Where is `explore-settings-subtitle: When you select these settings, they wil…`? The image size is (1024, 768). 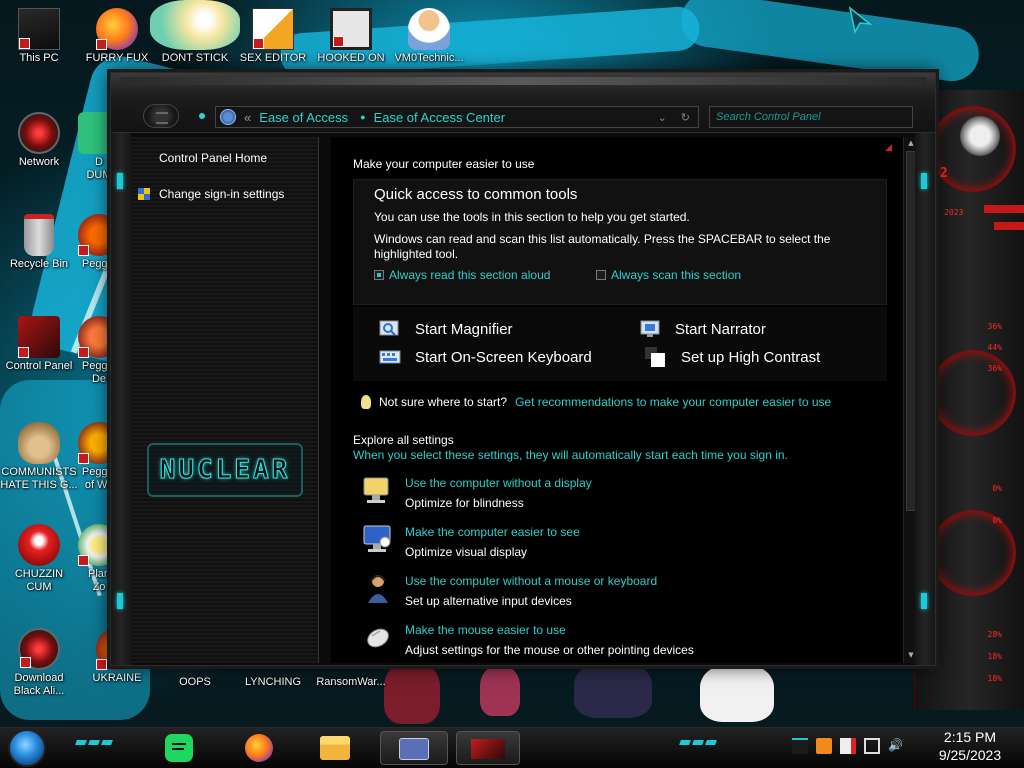
explore-settings-subtitle: When you select these settings, they wil… is located at coordinates (570, 455).